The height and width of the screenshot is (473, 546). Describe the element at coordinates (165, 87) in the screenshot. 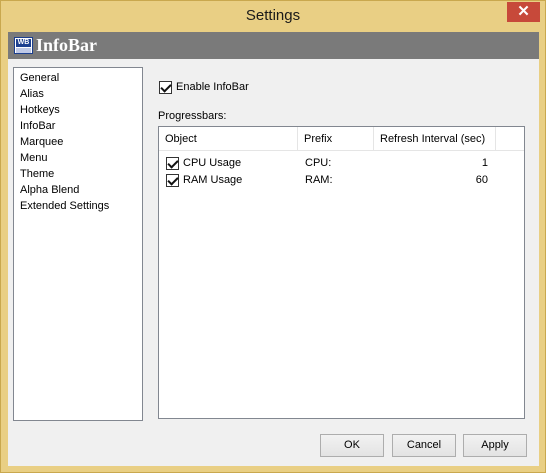

I see `enable-infobar-checkbox` at that location.